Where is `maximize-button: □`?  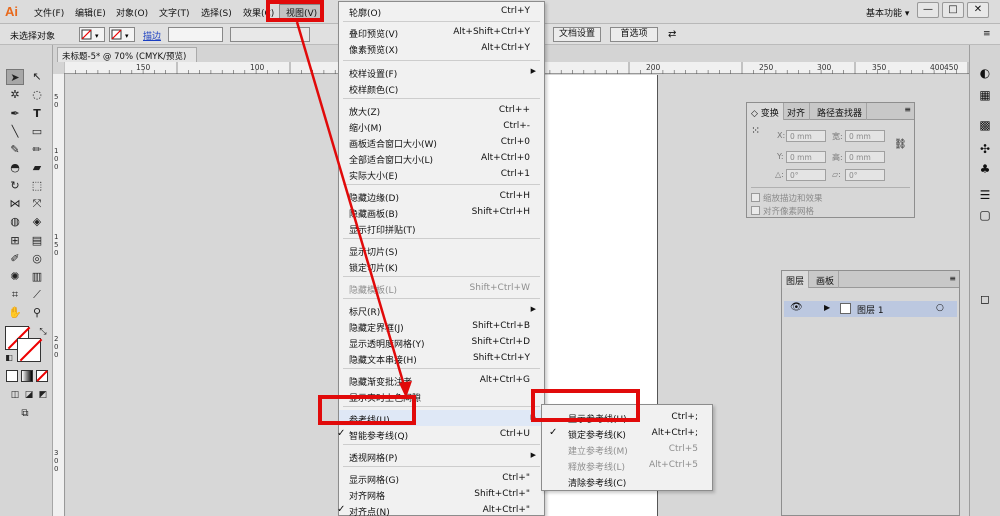
maximize-button: □ is located at coordinates (953, 10).